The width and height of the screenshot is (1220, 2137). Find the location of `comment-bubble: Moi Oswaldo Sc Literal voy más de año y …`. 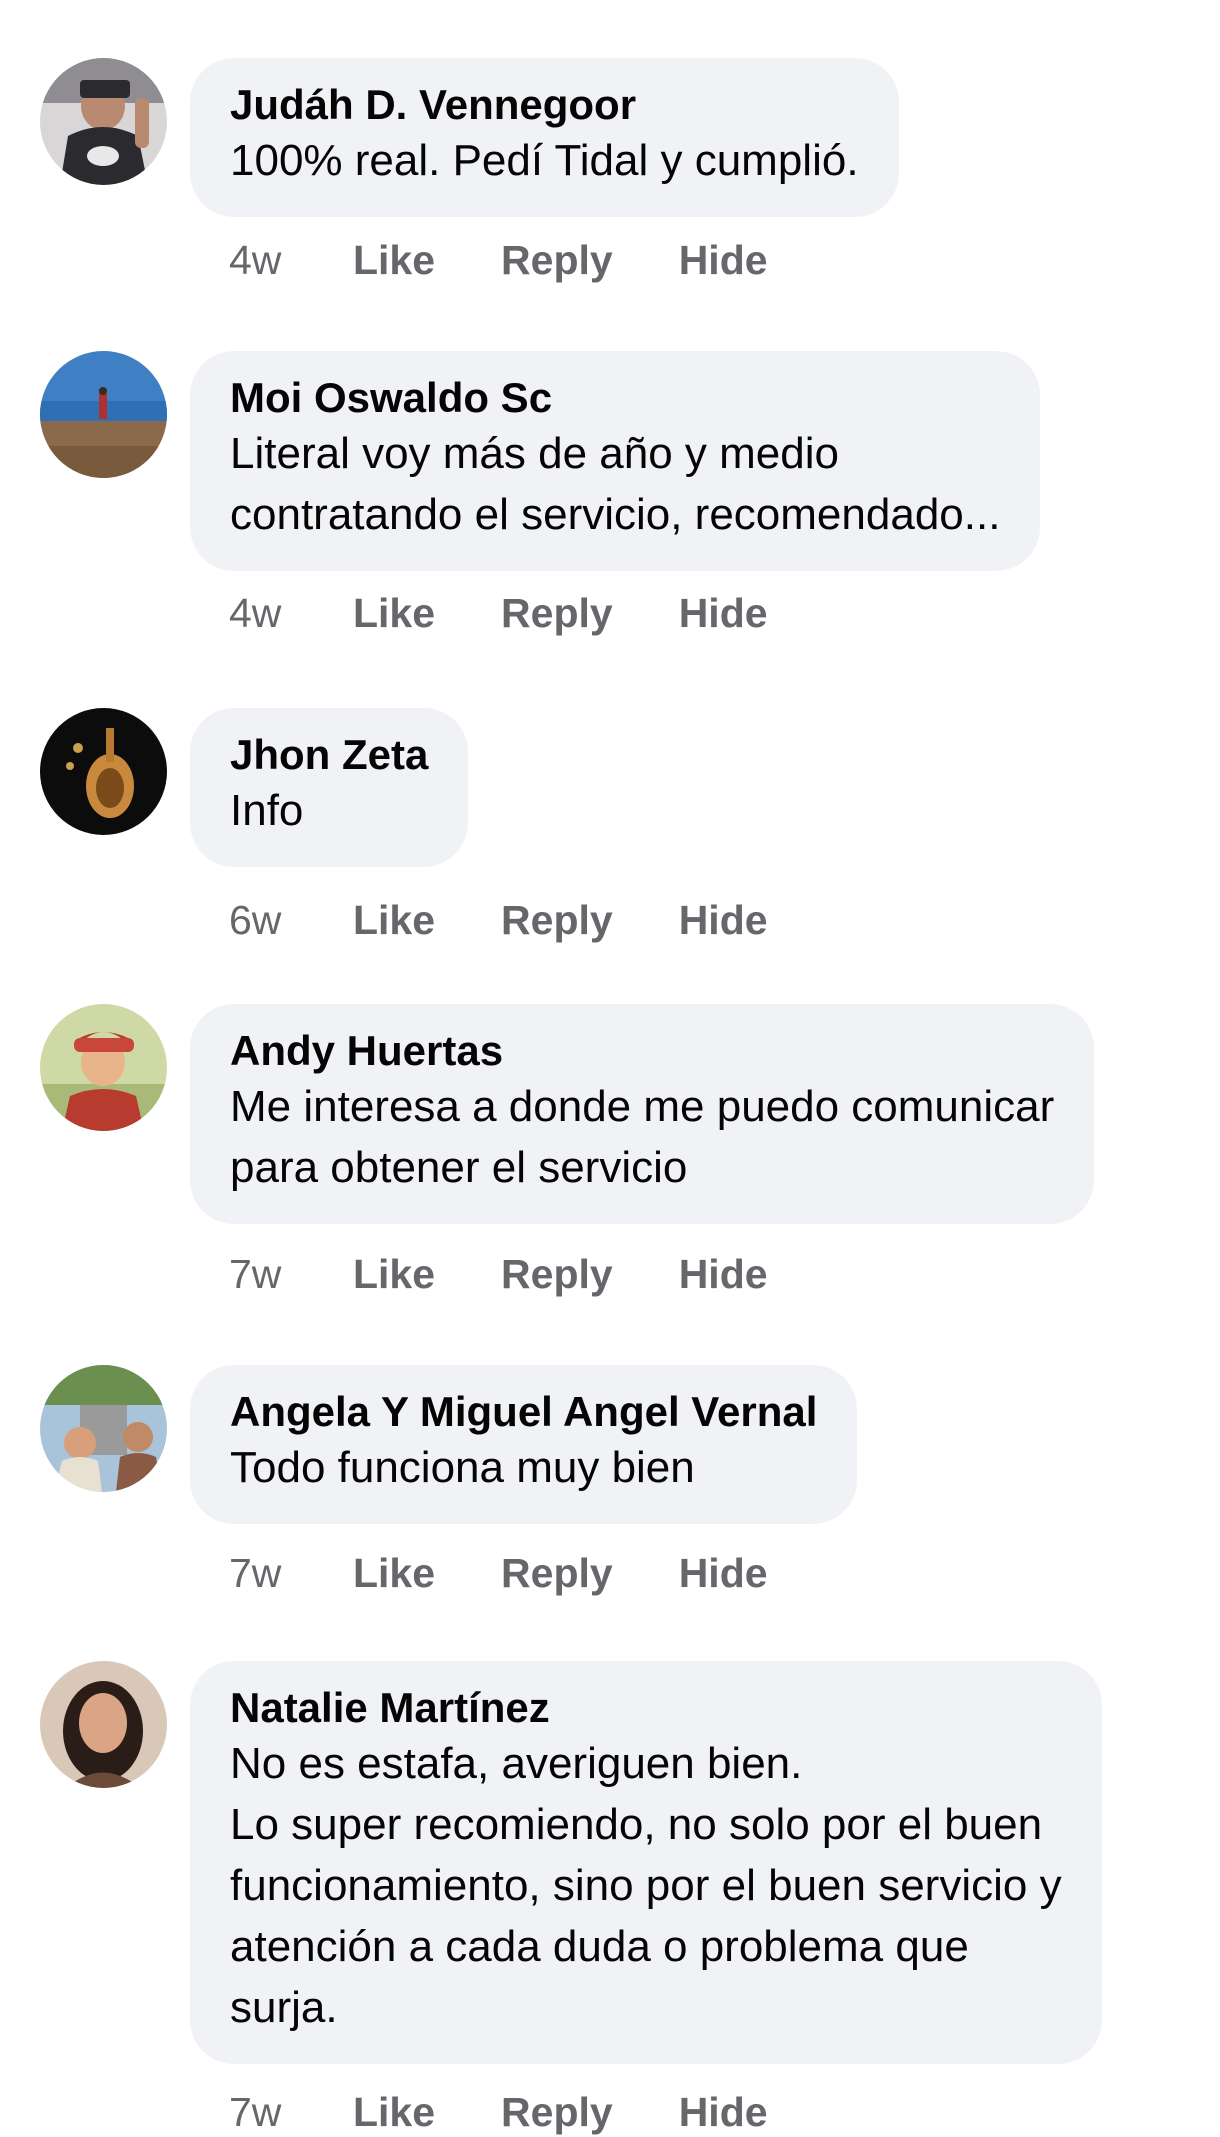

comment-bubble: Moi Oswaldo Sc Literal voy más de año y … is located at coordinates (615, 461).